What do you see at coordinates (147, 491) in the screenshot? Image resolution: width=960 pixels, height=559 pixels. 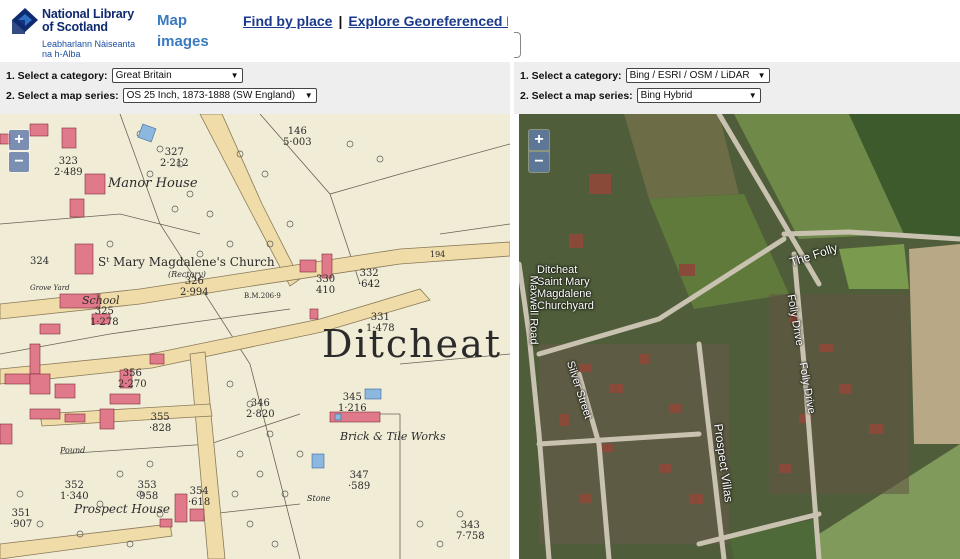 I see `parcel-label: 353·958` at bounding box center [147, 491].